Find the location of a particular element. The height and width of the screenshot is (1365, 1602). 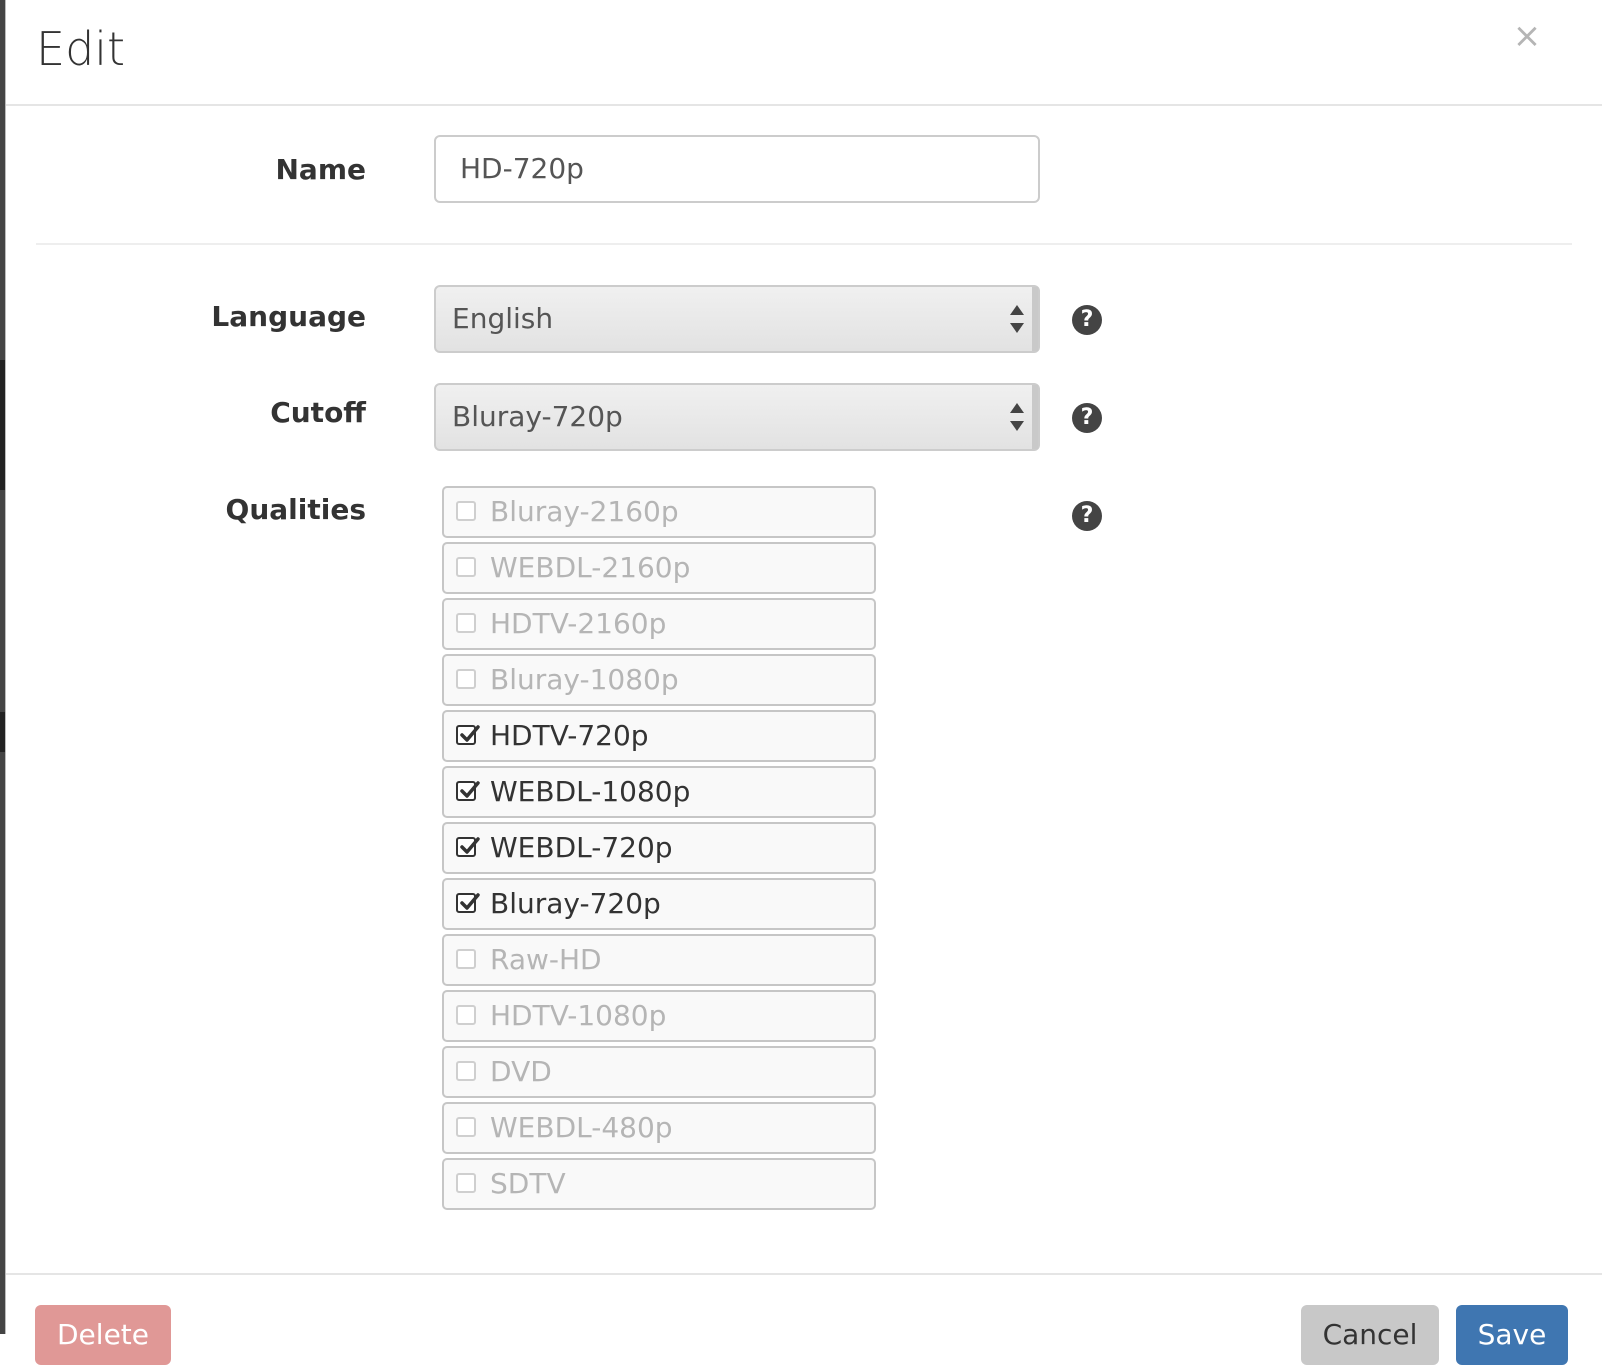

quality-item: WEBDL-2160p is located at coordinates (659, 568).